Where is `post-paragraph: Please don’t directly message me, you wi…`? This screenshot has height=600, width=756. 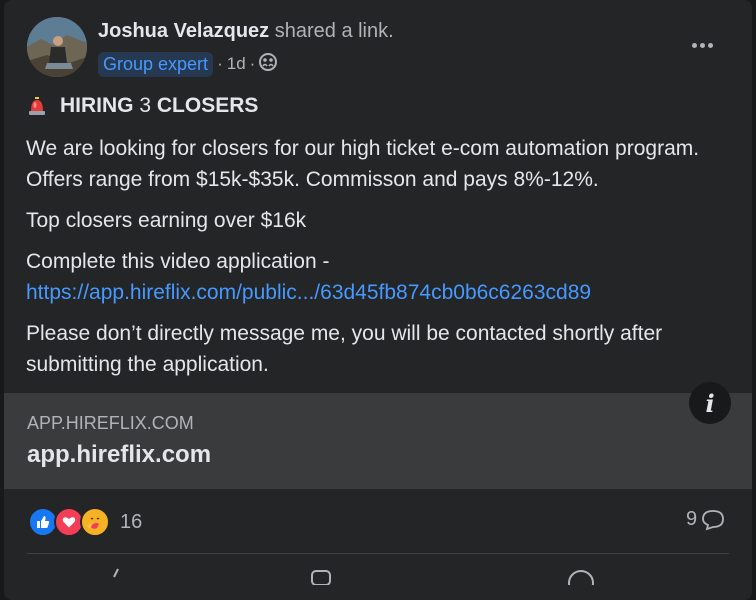 post-paragraph: Please don’t directly message me, you wi… is located at coordinates (344, 349).